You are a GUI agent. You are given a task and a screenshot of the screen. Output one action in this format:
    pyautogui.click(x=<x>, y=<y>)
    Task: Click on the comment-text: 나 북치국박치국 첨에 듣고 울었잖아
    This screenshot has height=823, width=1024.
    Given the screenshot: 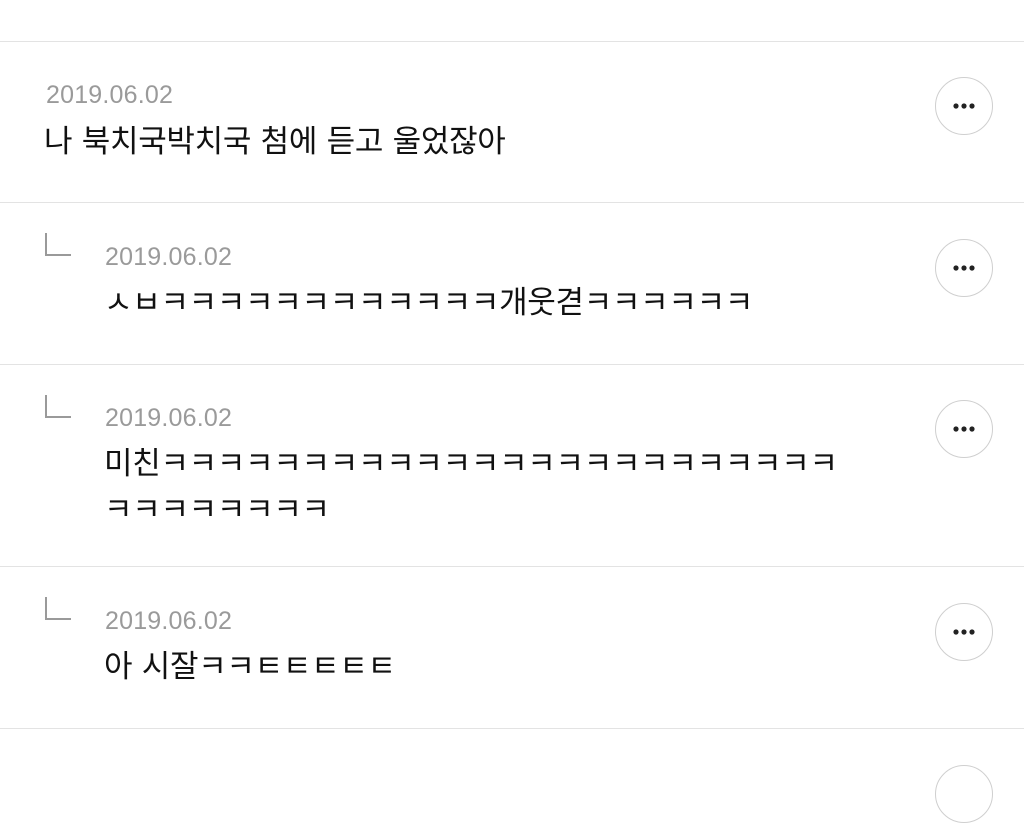 What is the action you would take?
    pyautogui.click(x=275, y=142)
    